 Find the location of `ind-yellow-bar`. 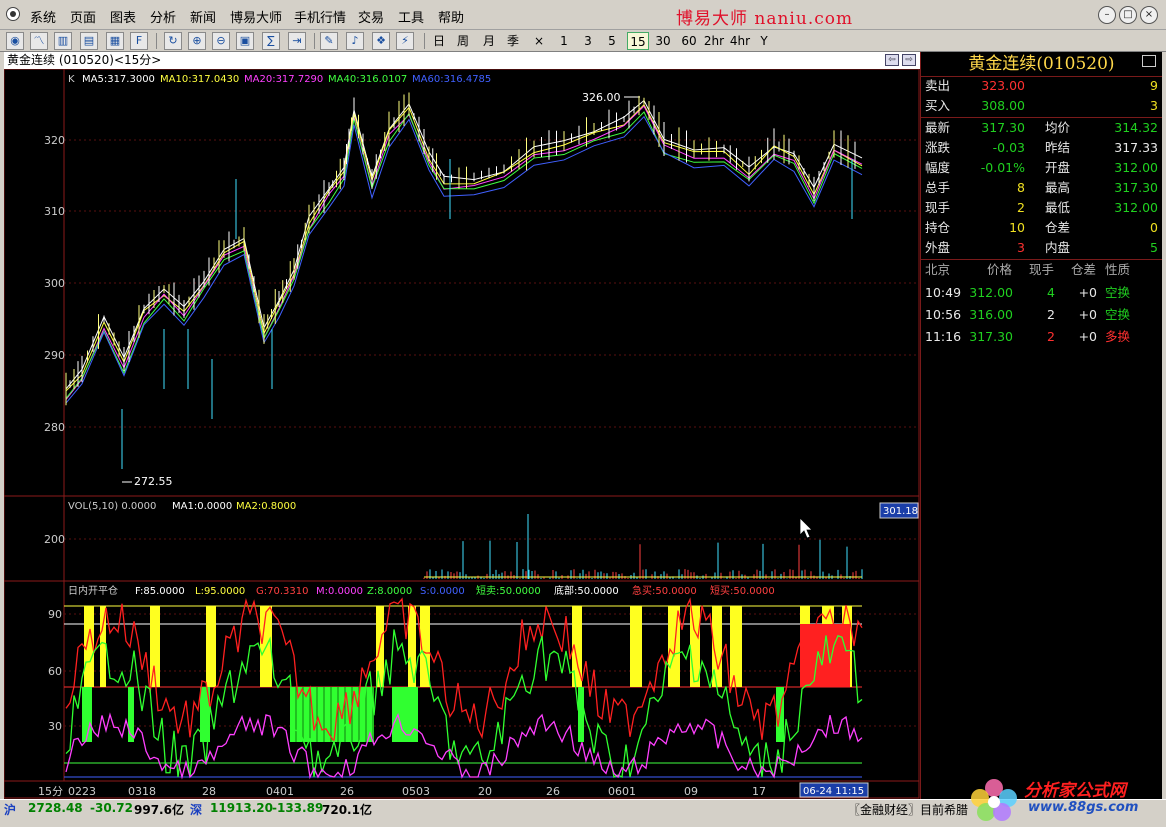

ind-yellow-bar is located at coordinates (695, 646).